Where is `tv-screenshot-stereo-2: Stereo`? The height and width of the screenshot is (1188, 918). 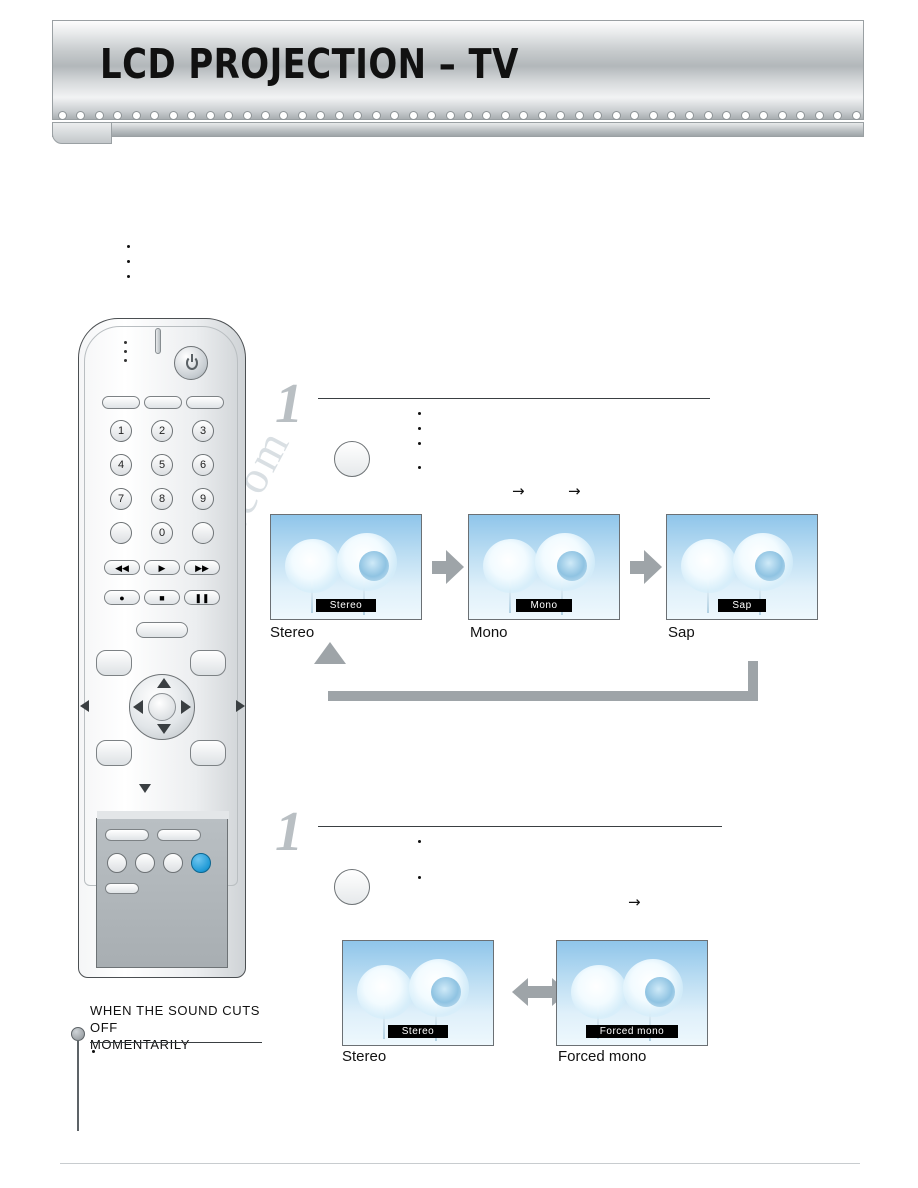 tv-screenshot-stereo-2: Stereo is located at coordinates (418, 993).